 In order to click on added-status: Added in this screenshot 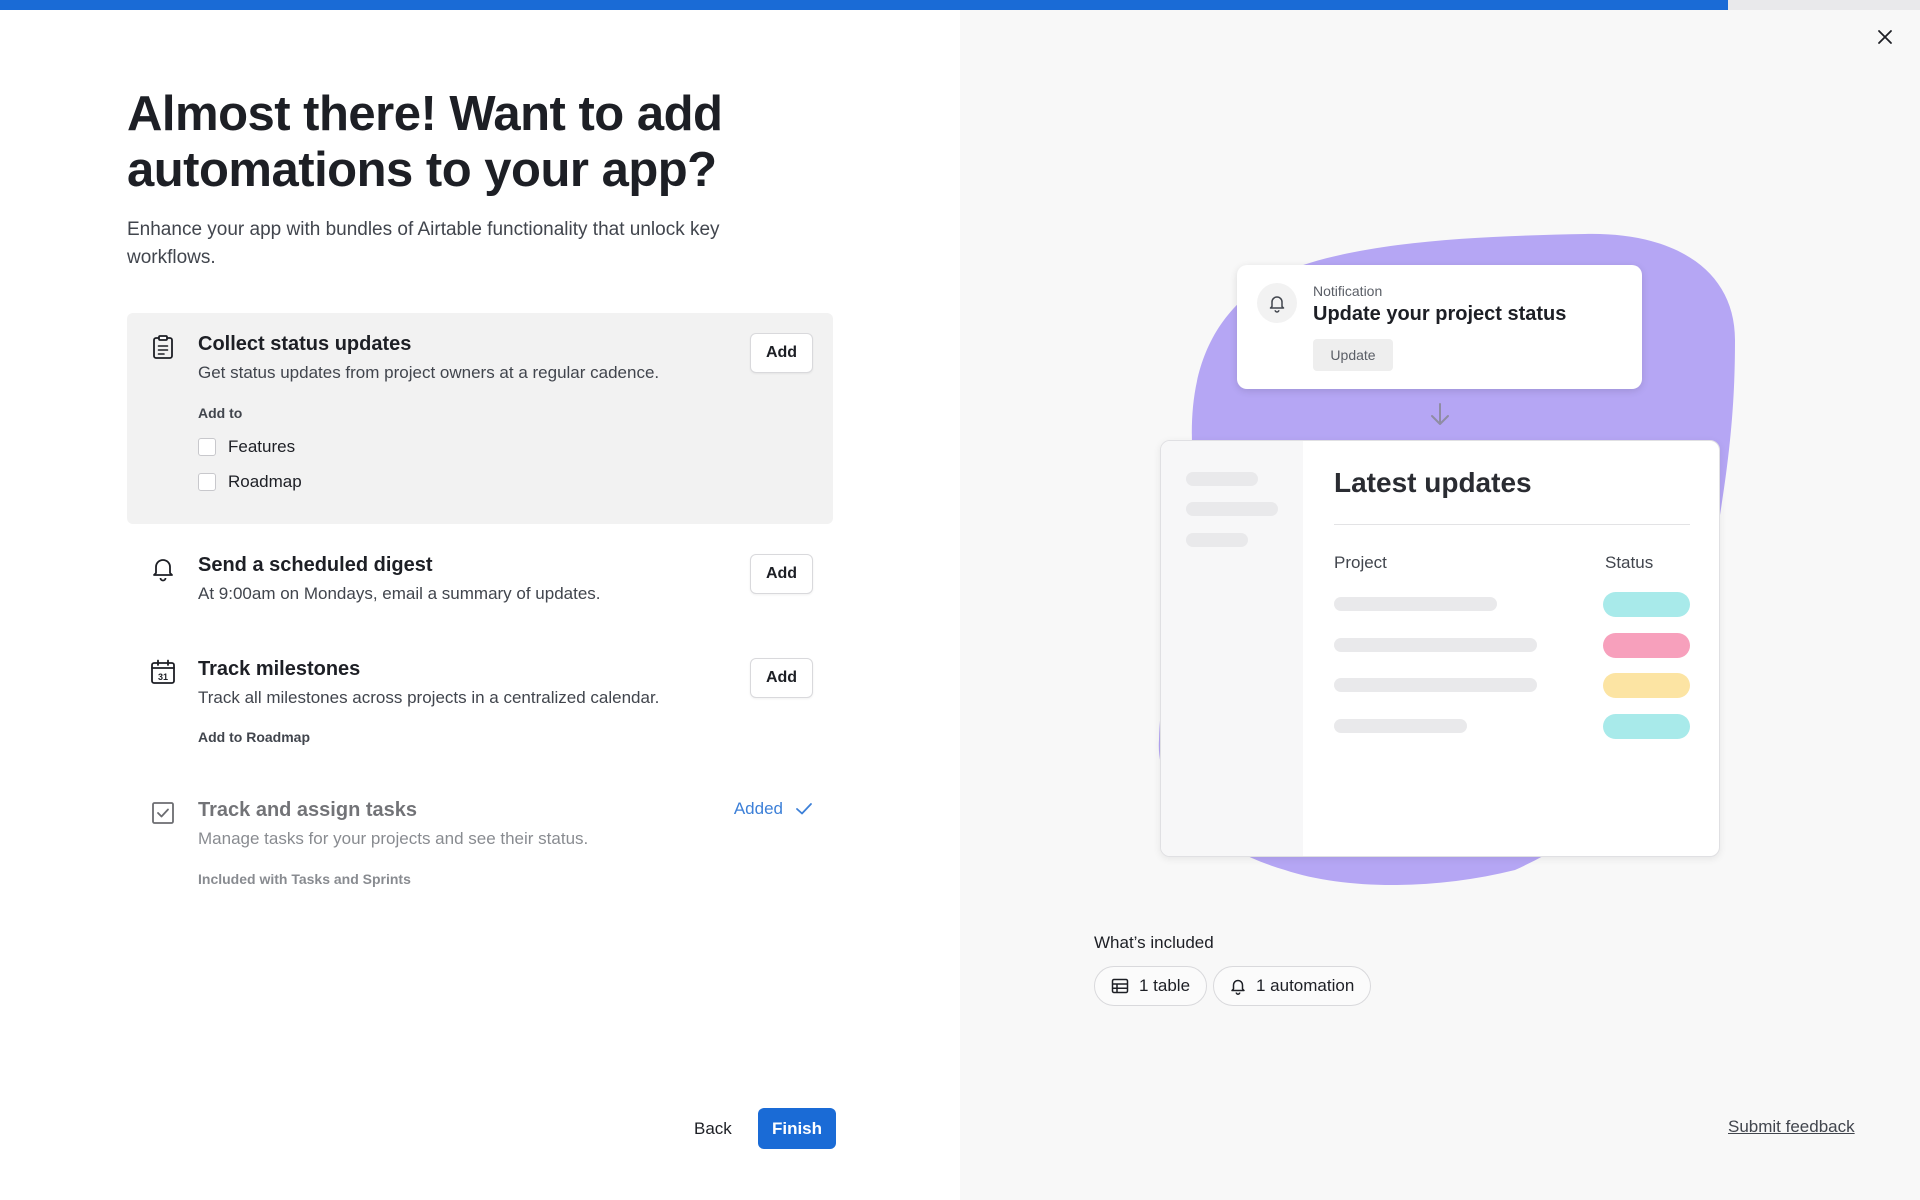, I will do `click(773, 809)`.